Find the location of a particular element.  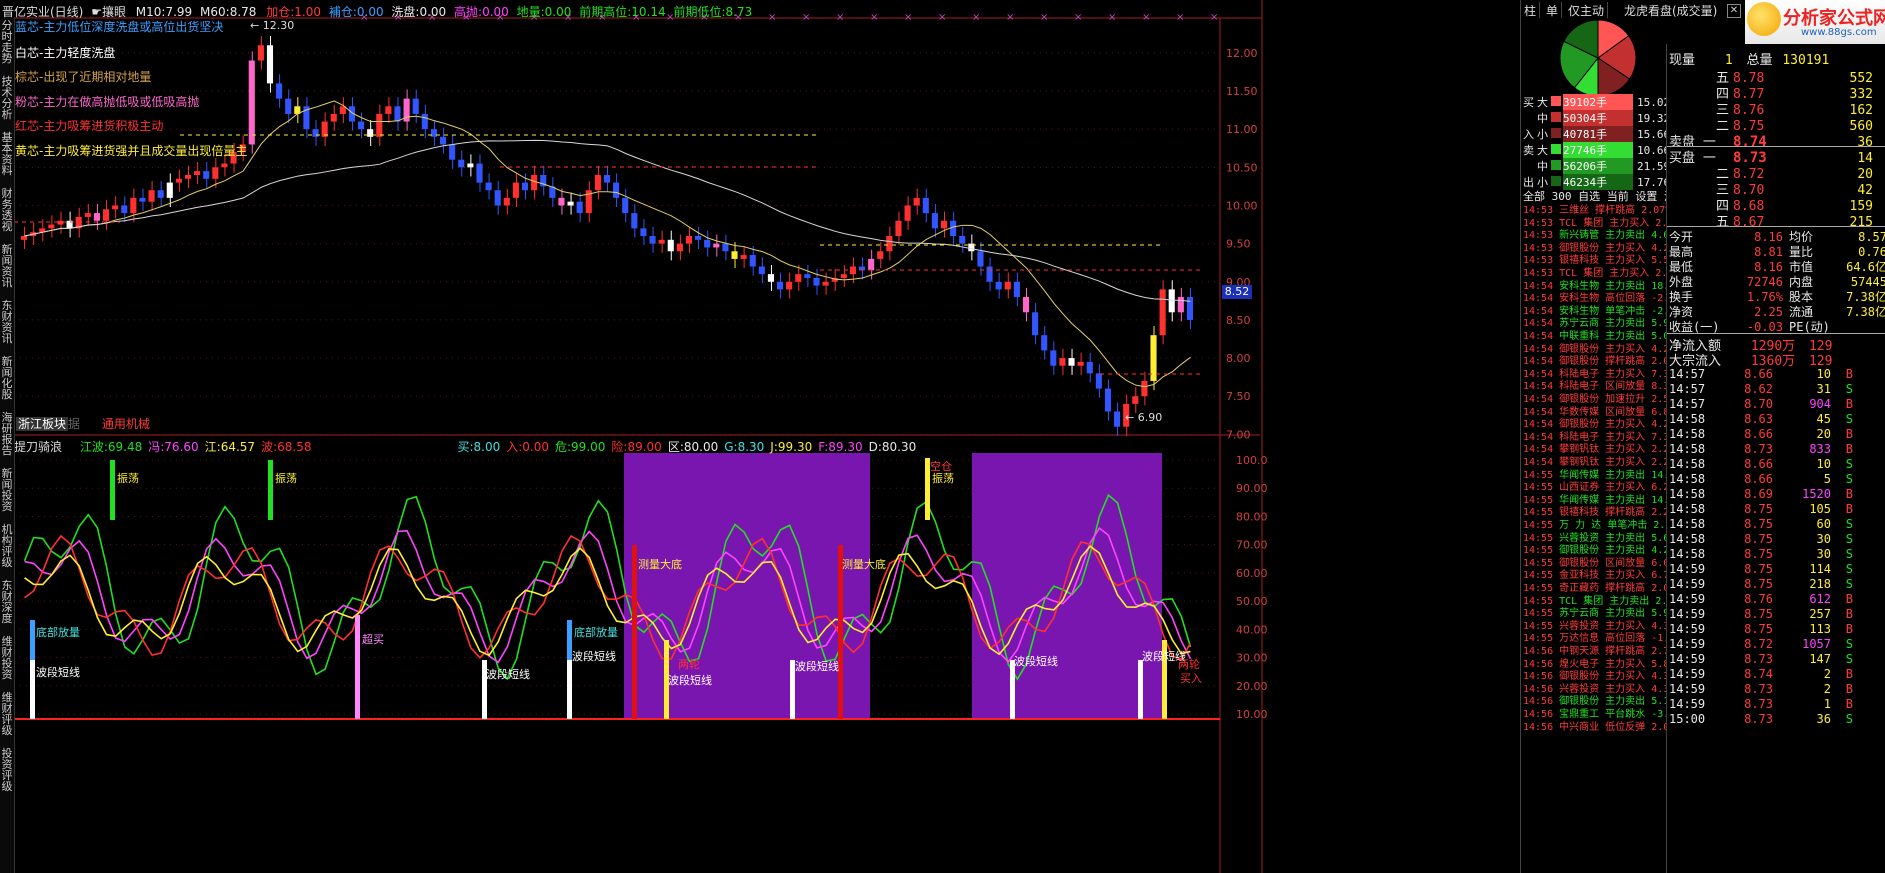

left-nav-item: 新闻投资 is located at coordinates (7, 490).